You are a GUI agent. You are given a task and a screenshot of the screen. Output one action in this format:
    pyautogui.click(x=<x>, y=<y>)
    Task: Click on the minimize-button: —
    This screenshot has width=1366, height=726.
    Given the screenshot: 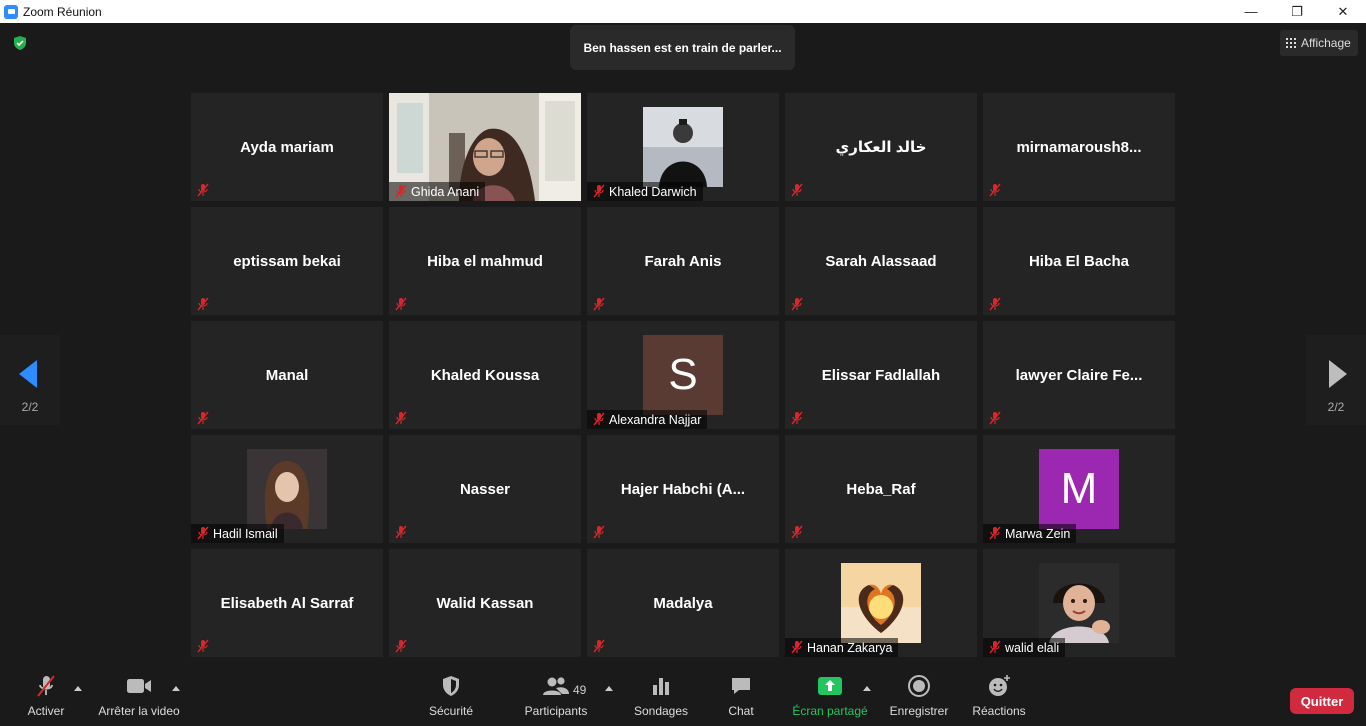 What is the action you would take?
    pyautogui.click(x=1251, y=11)
    